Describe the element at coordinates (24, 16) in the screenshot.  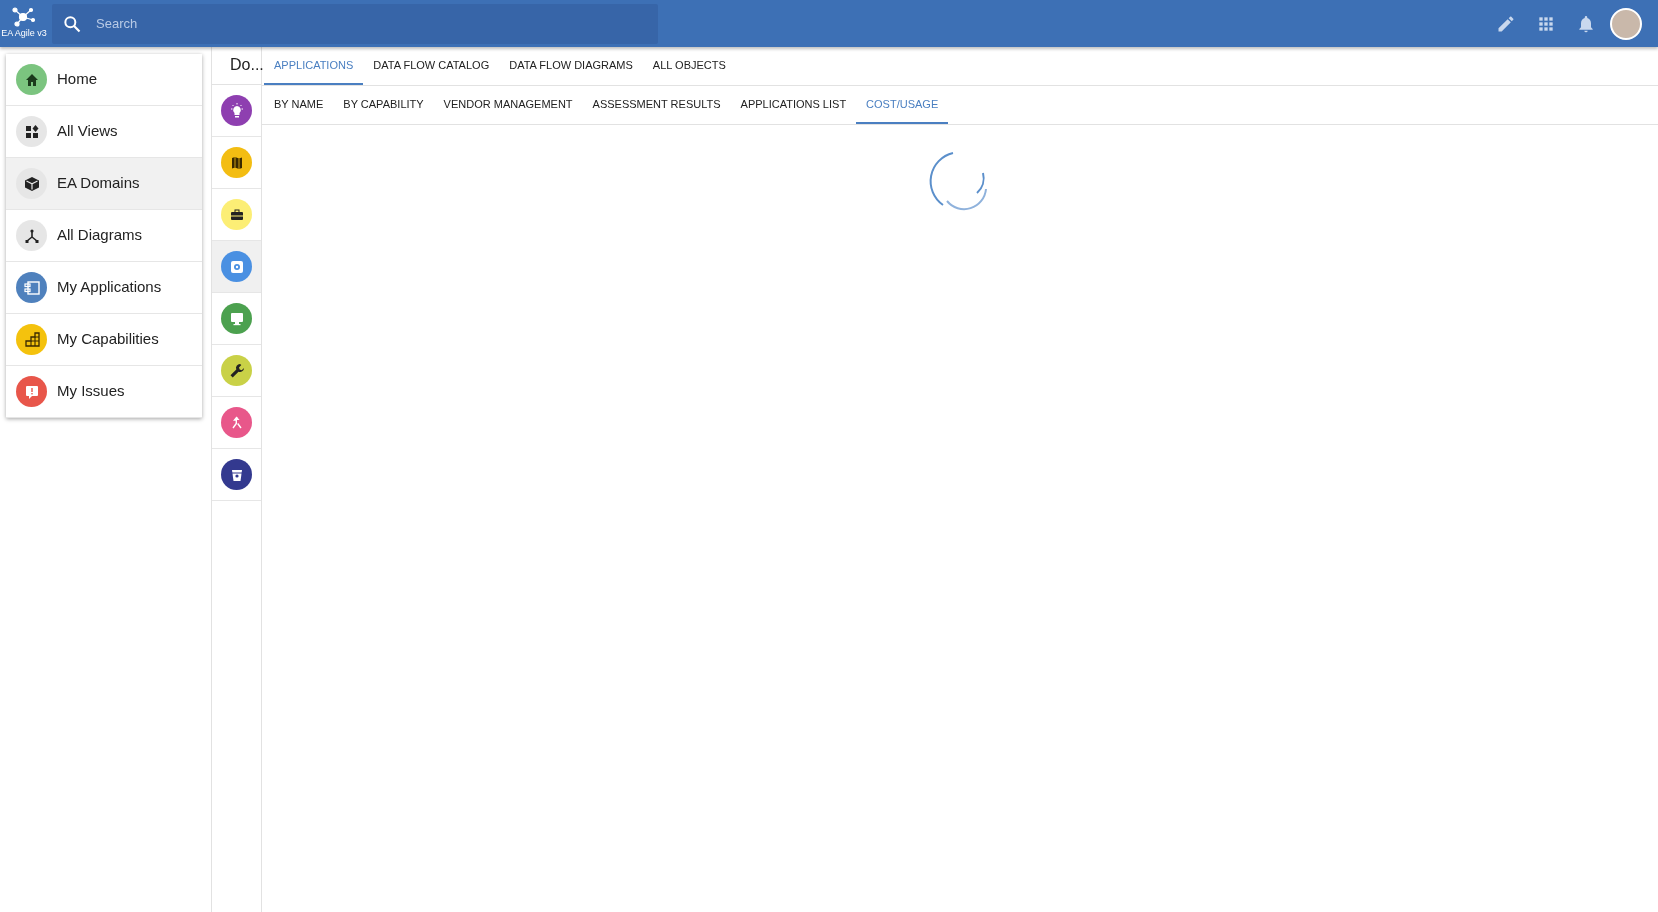
I see `network-logo-icon` at that location.